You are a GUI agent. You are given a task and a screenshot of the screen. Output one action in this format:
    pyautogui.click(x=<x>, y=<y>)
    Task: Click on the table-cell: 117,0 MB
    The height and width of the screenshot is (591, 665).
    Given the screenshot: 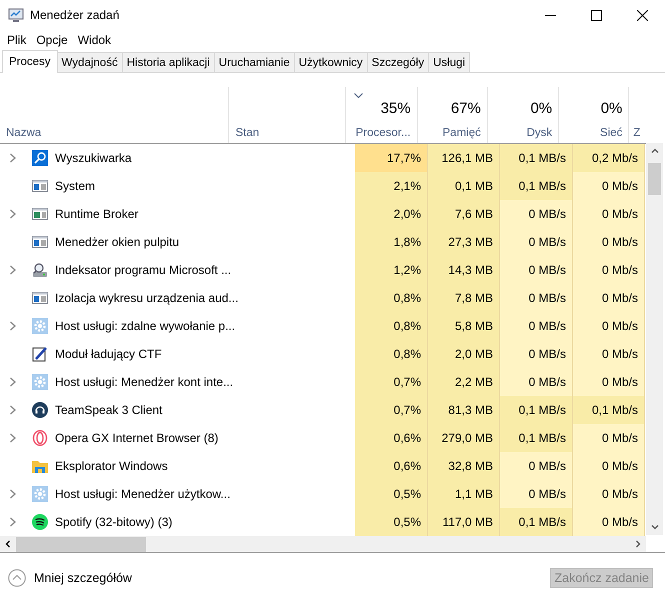 What is the action you would take?
    pyautogui.click(x=464, y=522)
    